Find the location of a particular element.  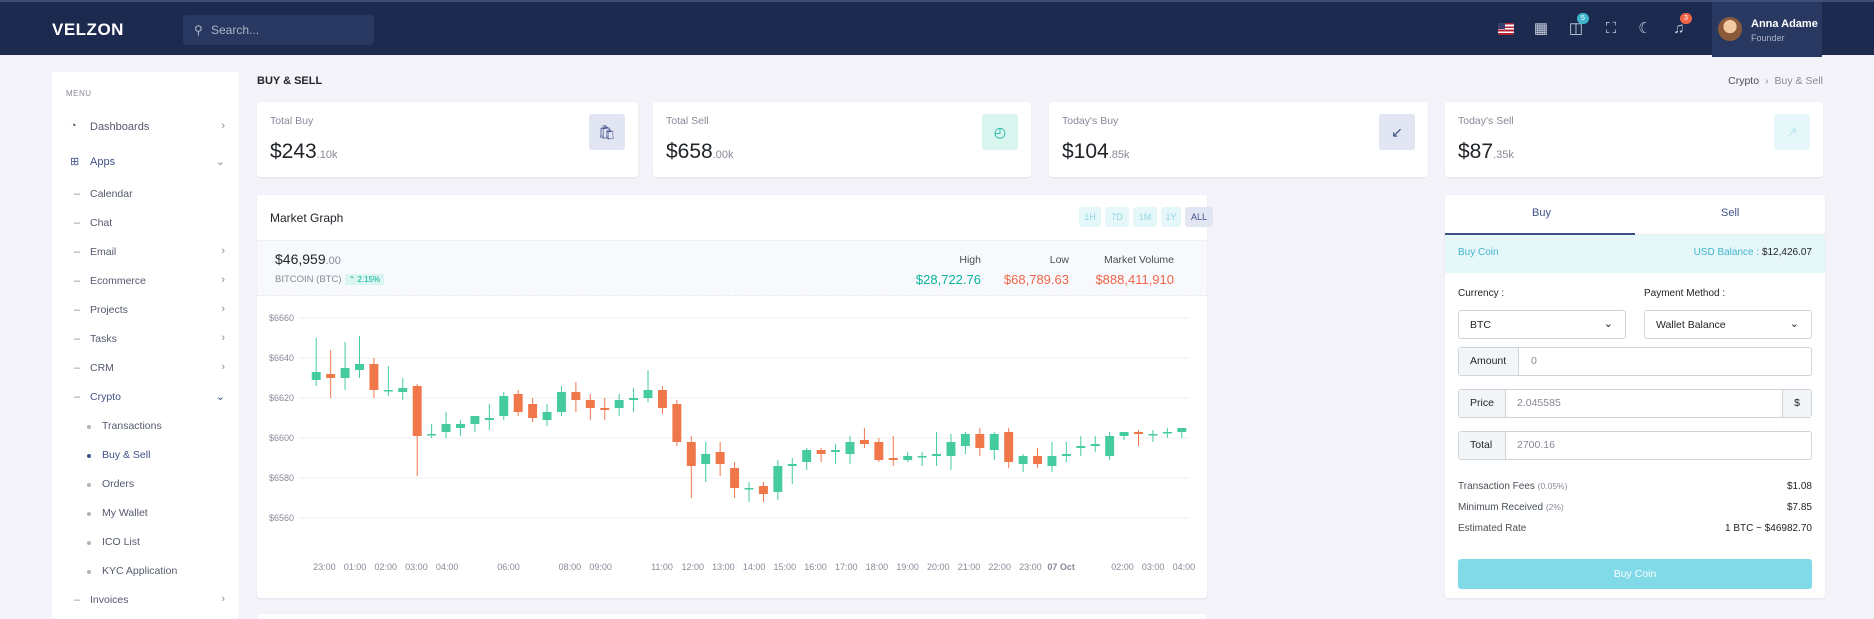

sidebar-item-label: Buy & Sell is located at coordinates (126, 455).